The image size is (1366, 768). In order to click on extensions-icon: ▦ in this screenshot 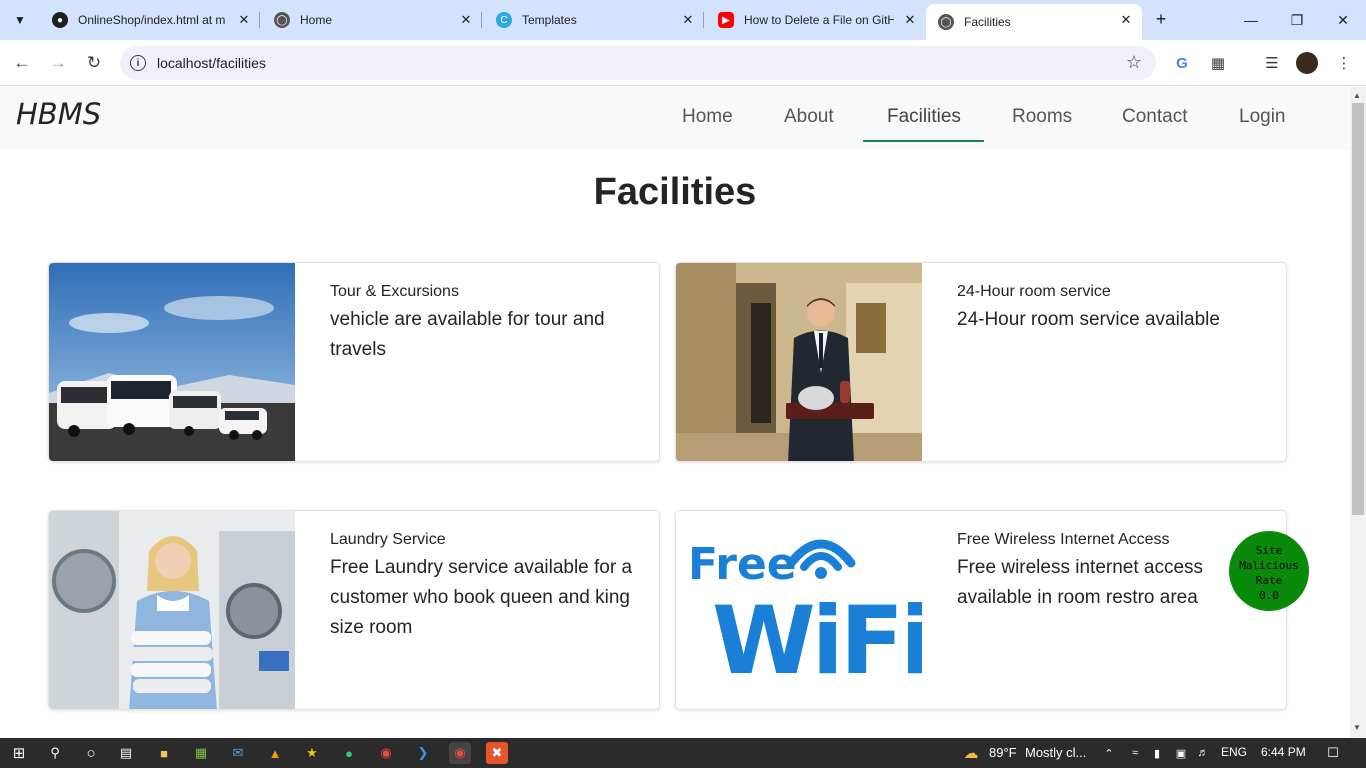, I will do `click(1218, 63)`.